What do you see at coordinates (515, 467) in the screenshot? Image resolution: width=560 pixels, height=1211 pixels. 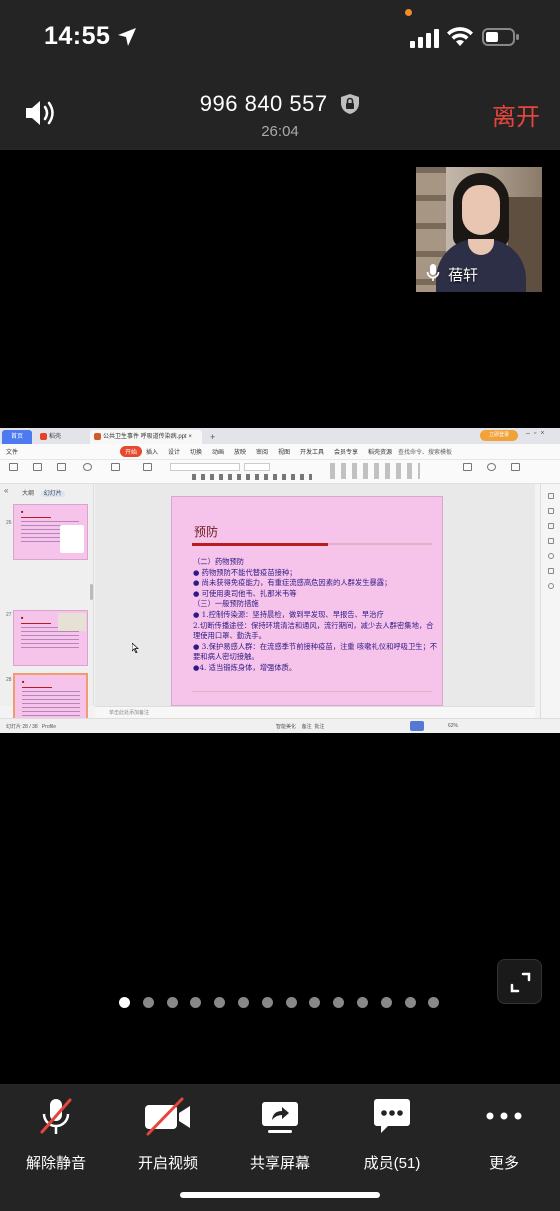 I see `arrange-button` at bounding box center [515, 467].